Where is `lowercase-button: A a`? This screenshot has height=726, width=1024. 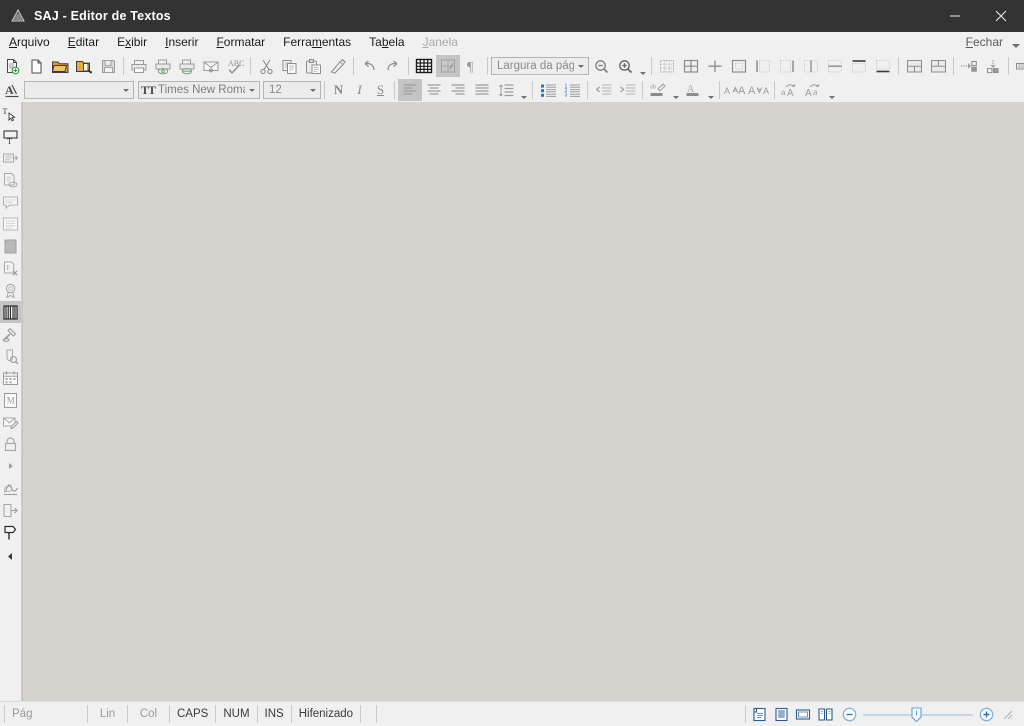 lowercase-button: A a is located at coordinates (814, 90).